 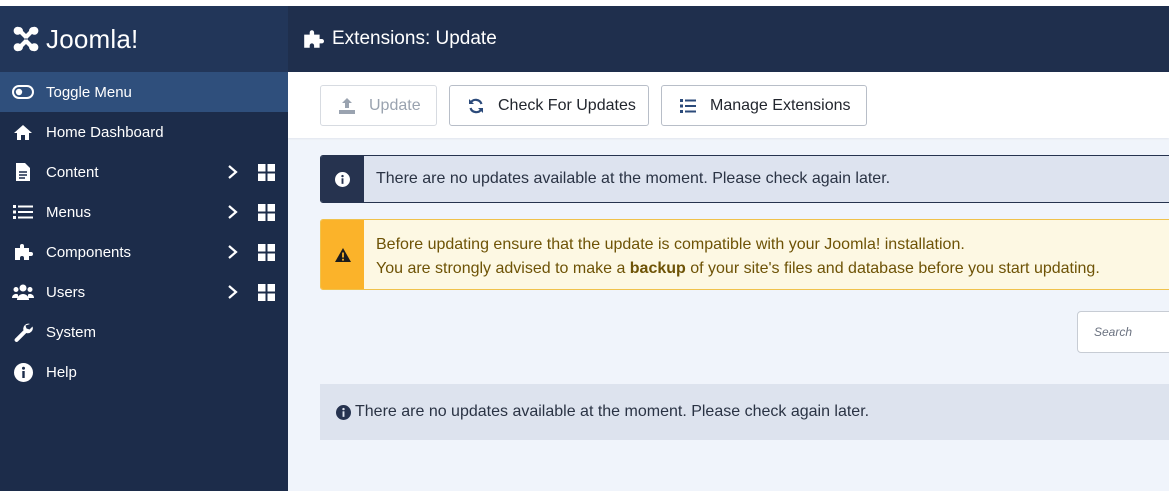 What do you see at coordinates (89, 252) in the screenshot?
I see `sidebar-item-label: Components` at bounding box center [89, 252].